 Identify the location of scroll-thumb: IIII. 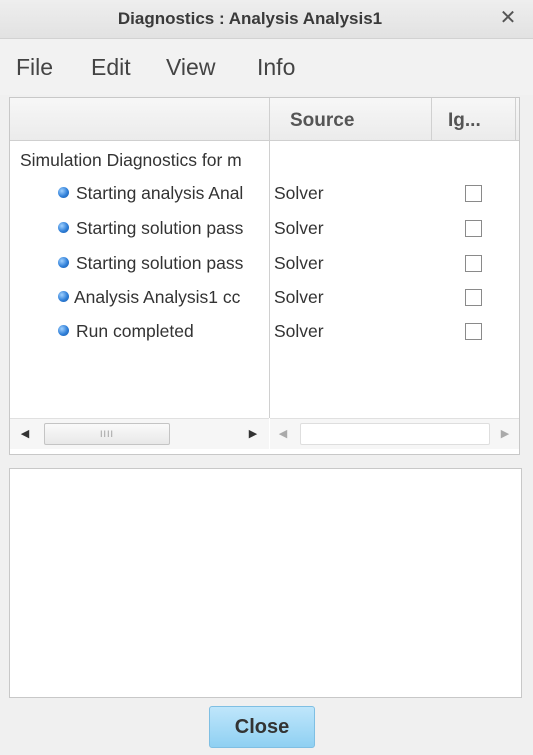
(107, 434).